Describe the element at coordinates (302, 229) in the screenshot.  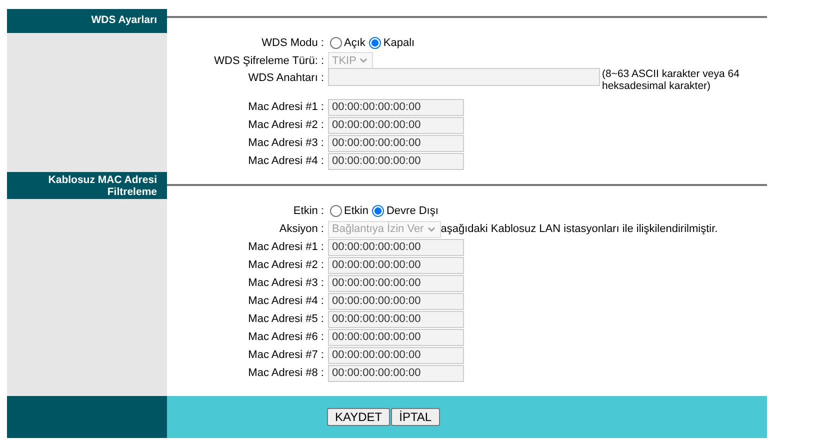
I see `field-label: Aksiyon :` at that location.